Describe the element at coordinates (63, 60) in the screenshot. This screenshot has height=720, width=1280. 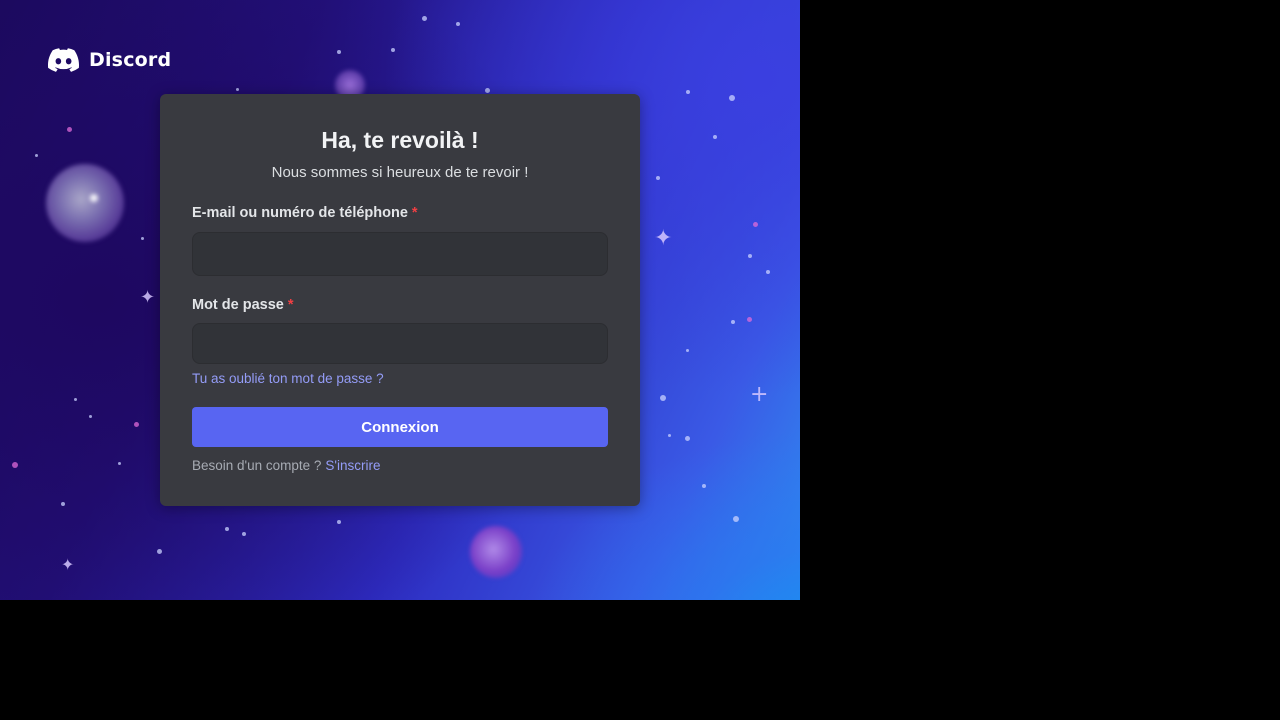
I see `discord-logo-icon` at that location.